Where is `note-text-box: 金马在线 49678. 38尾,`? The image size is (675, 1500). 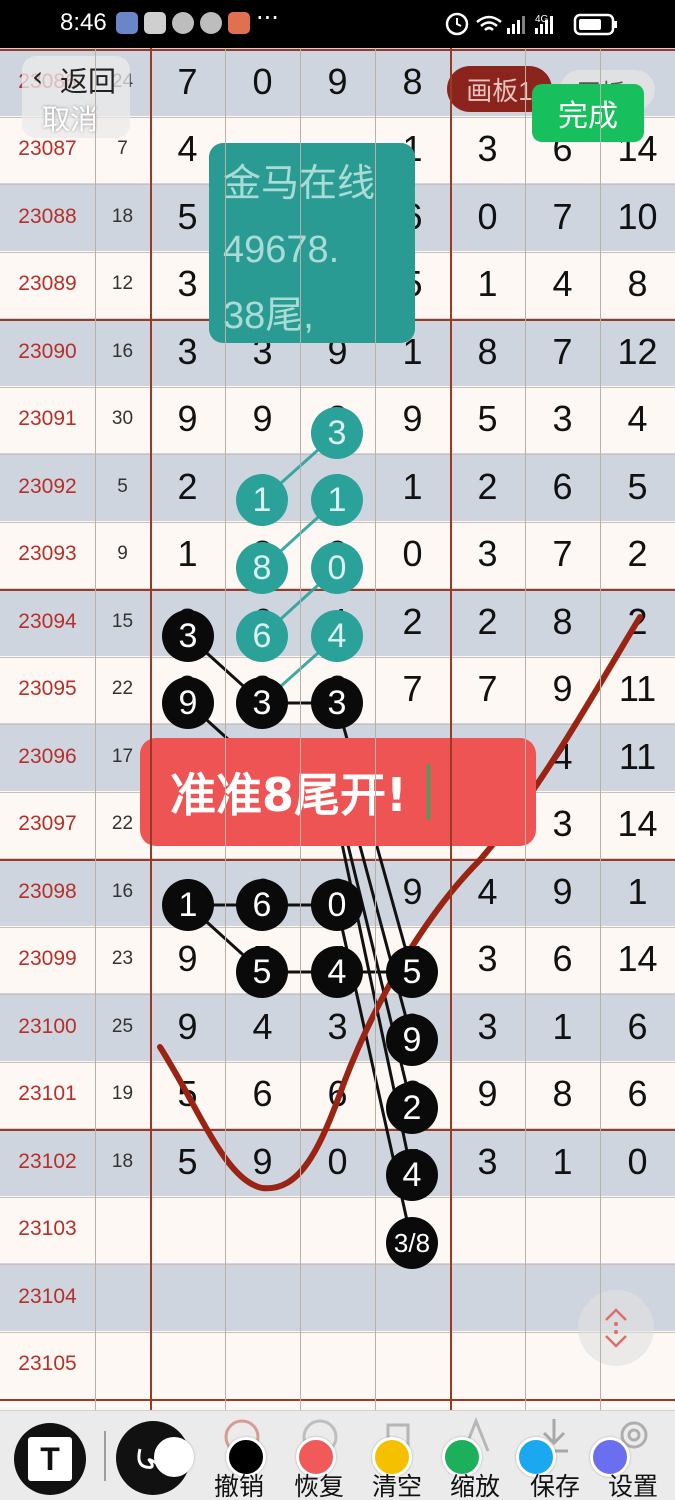
note-text-box: 金马在线 49678. 38尾, is located at coordinates (312, 243).